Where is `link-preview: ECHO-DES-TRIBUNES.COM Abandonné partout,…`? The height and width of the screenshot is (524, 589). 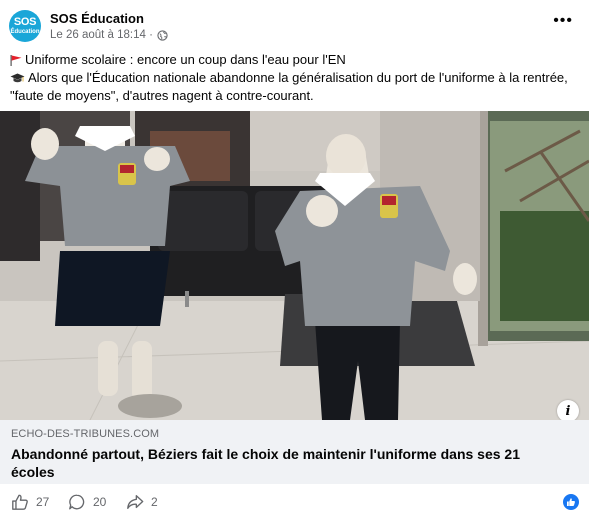 link-preview: ECHO-DES-TRIBUNES.COM Abandonné partout,… is located at coordinates (294, 452).